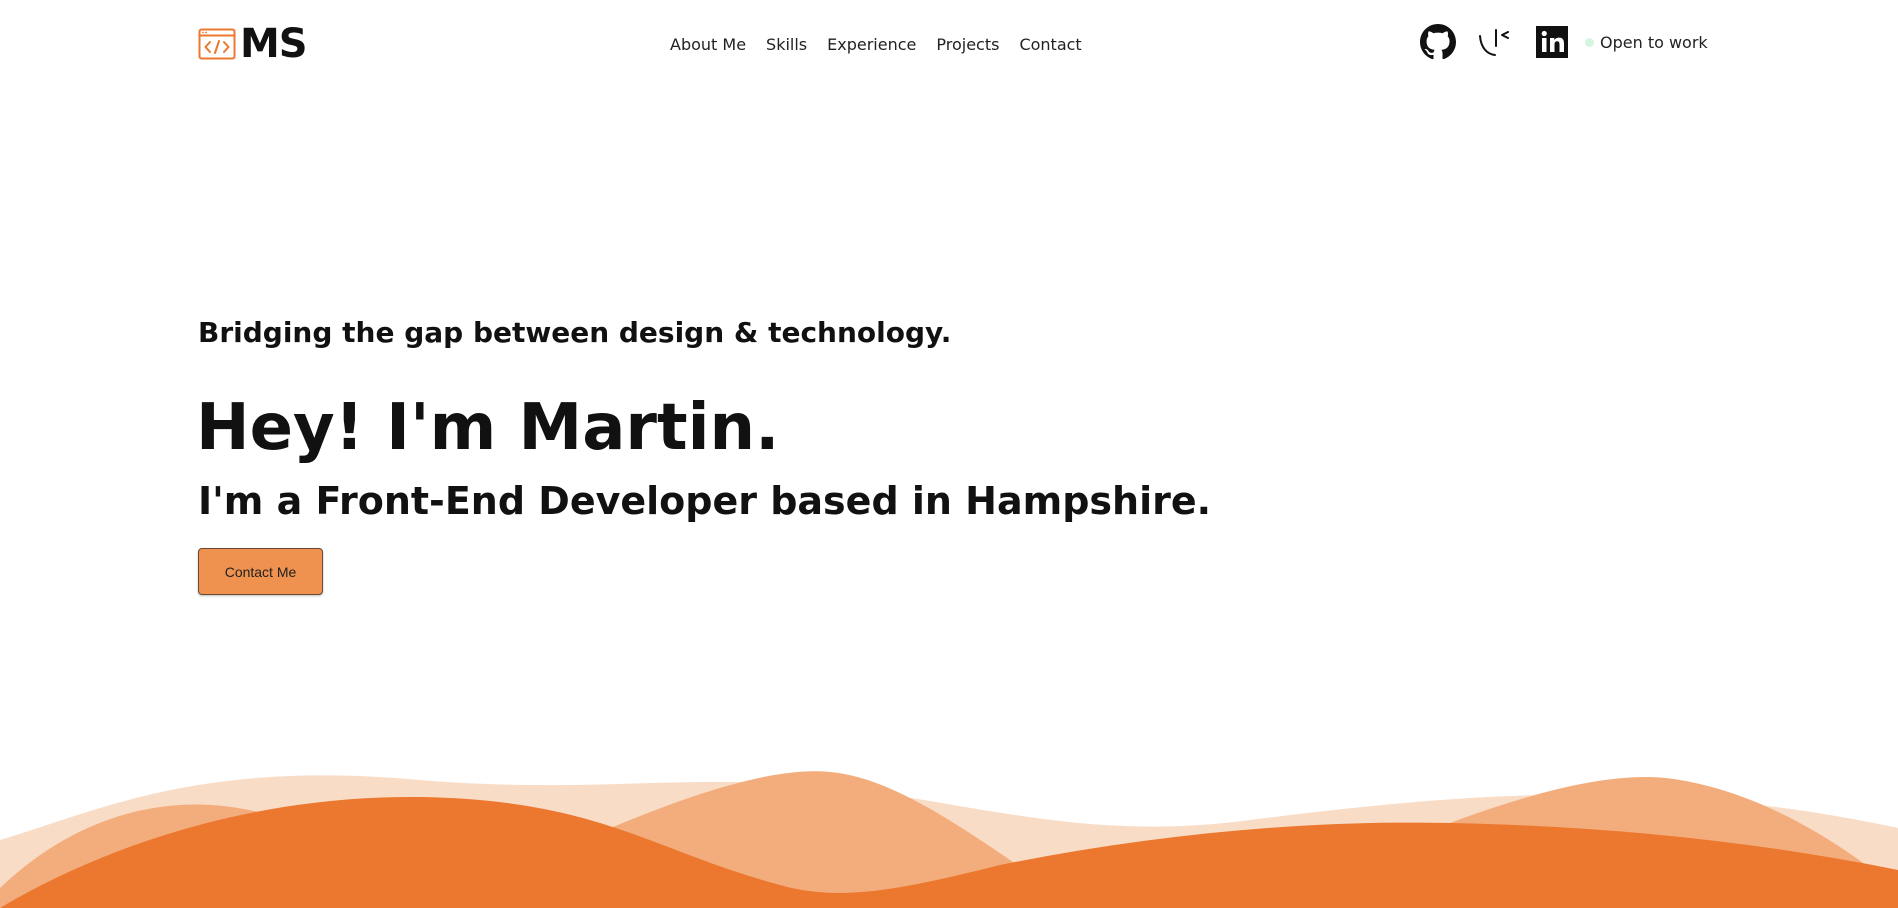 This screenshot has height=908, width=1898. I want to click on status-text: Open to work, so click(1654, 42).